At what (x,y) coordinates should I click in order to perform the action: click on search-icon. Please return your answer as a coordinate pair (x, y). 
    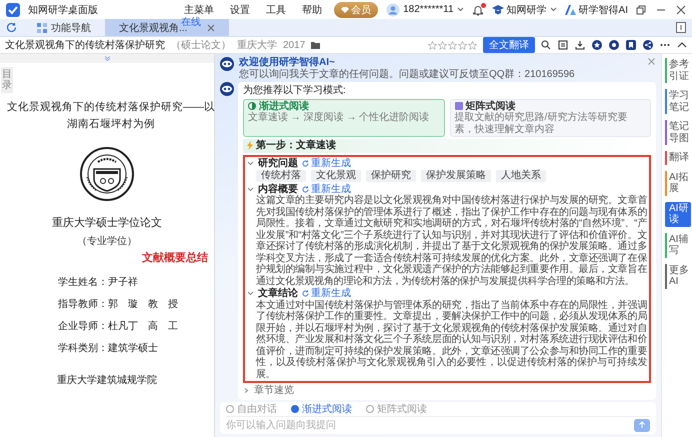
    Looking at the image, I should click on (546, 45).